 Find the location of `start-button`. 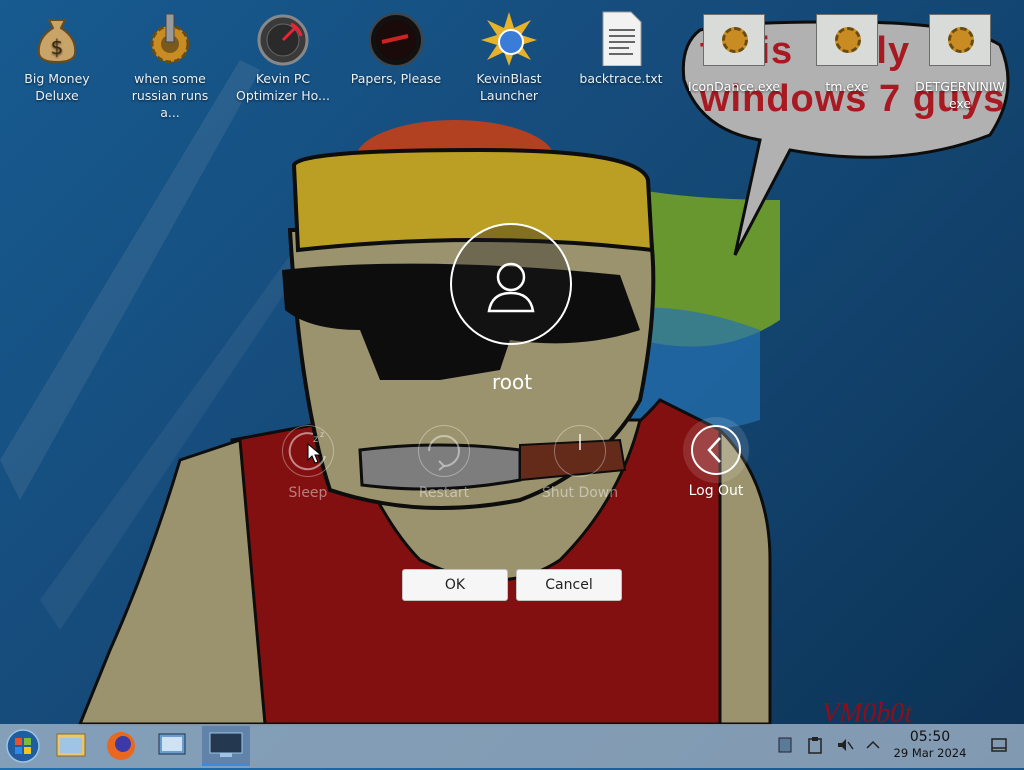

start-button is located at coordinates (23, 746).